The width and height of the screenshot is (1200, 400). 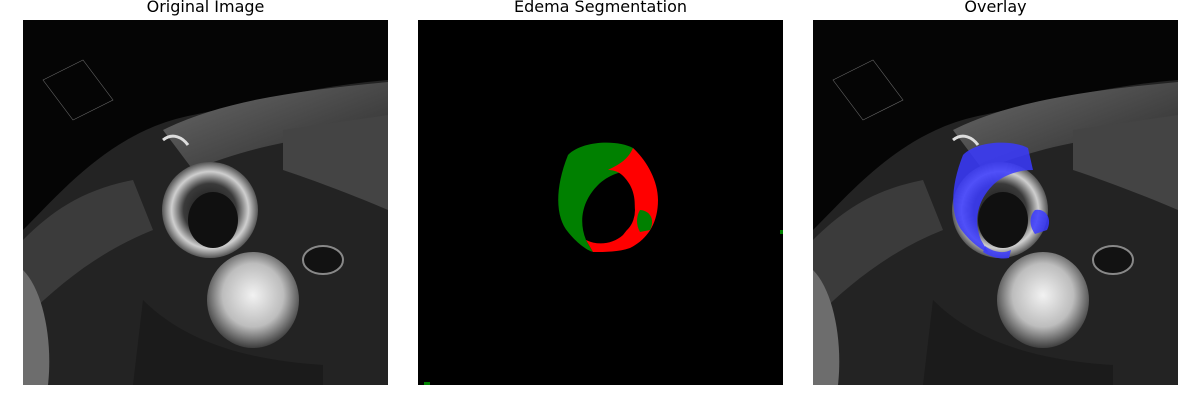 What do you see at coordinates (995, 8) in the screenshot?
I see `panel-title-overlay: Overlay` at bounding box center [995, 8].